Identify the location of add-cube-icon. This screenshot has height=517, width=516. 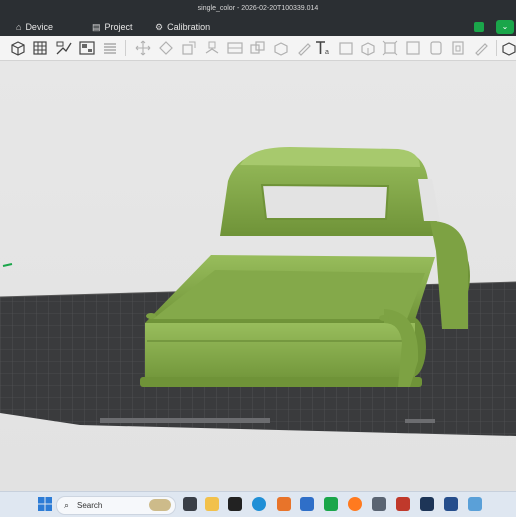
(18, 48).